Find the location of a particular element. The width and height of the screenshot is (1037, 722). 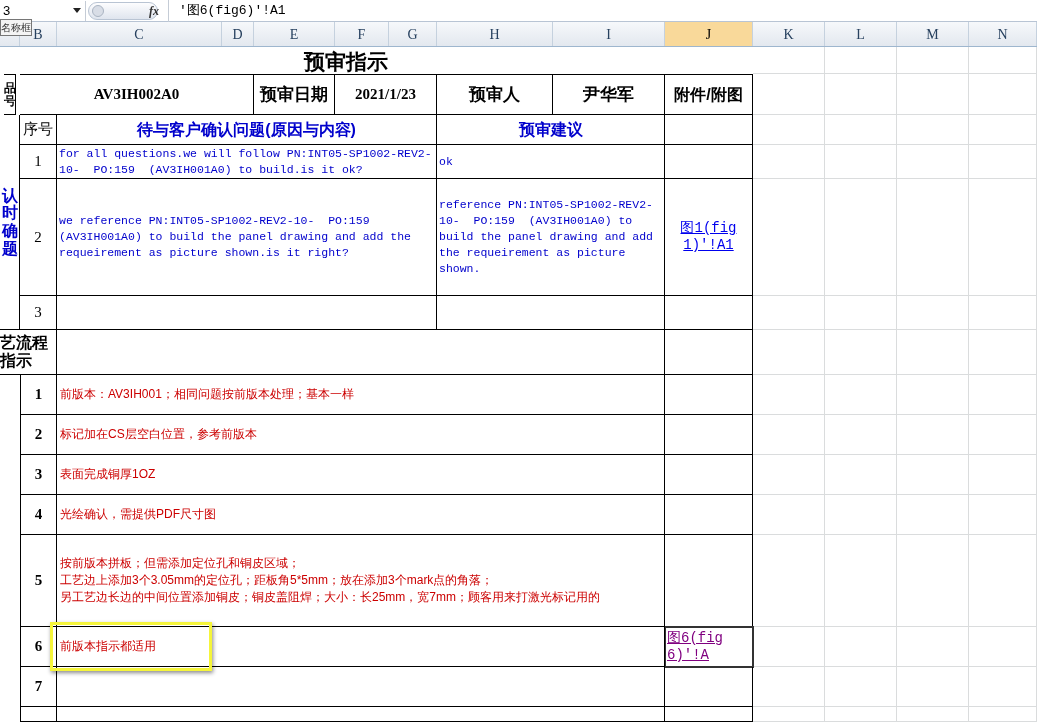

column-header: D is located at coordinates (238, 34).